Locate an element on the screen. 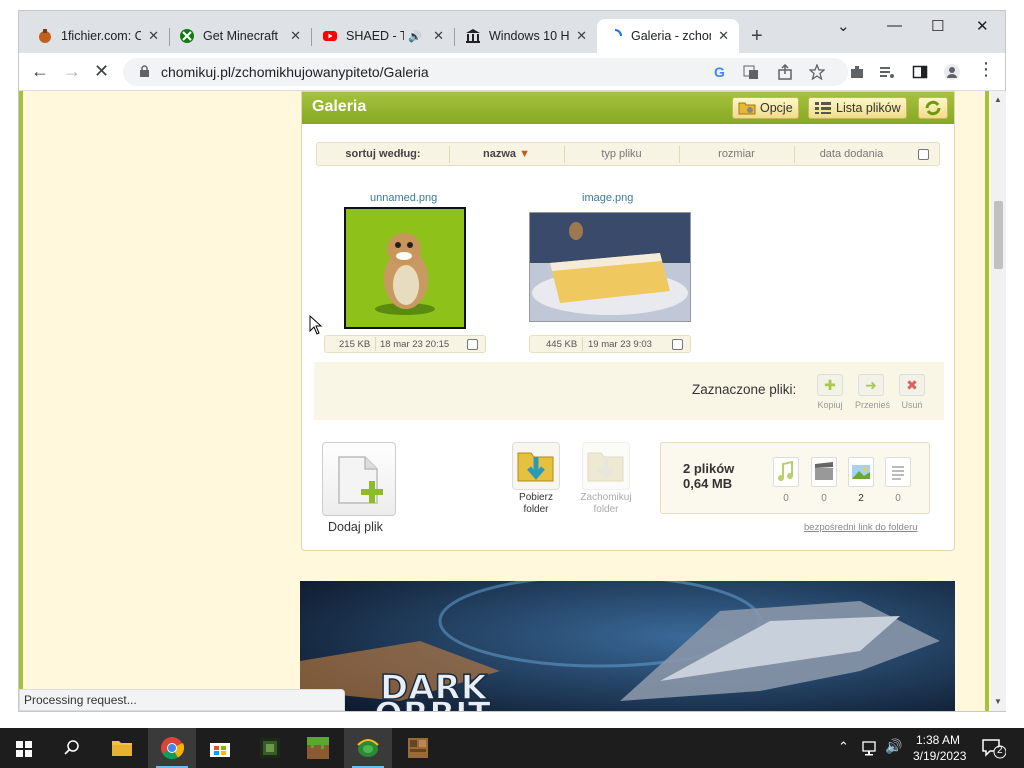  document-files-icon is located at coordinates (898, 472).